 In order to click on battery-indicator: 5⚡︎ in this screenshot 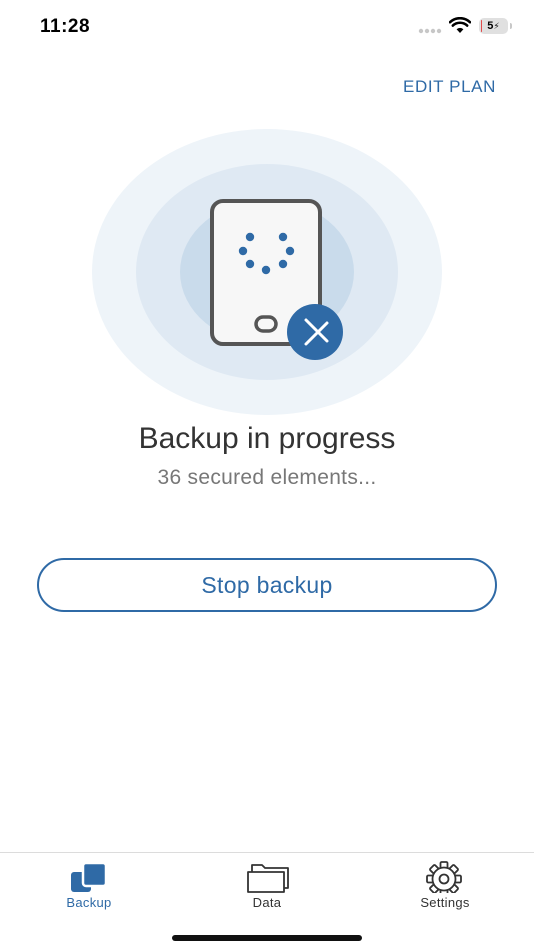, I will do `click(493, 26)`.